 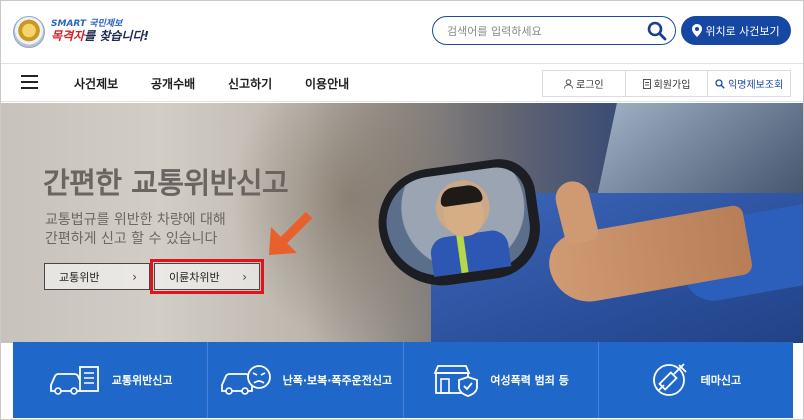 I want to click on logo-text: SMART 국민제보 목격자를 찾습니다!, so click(x=100, y=31).